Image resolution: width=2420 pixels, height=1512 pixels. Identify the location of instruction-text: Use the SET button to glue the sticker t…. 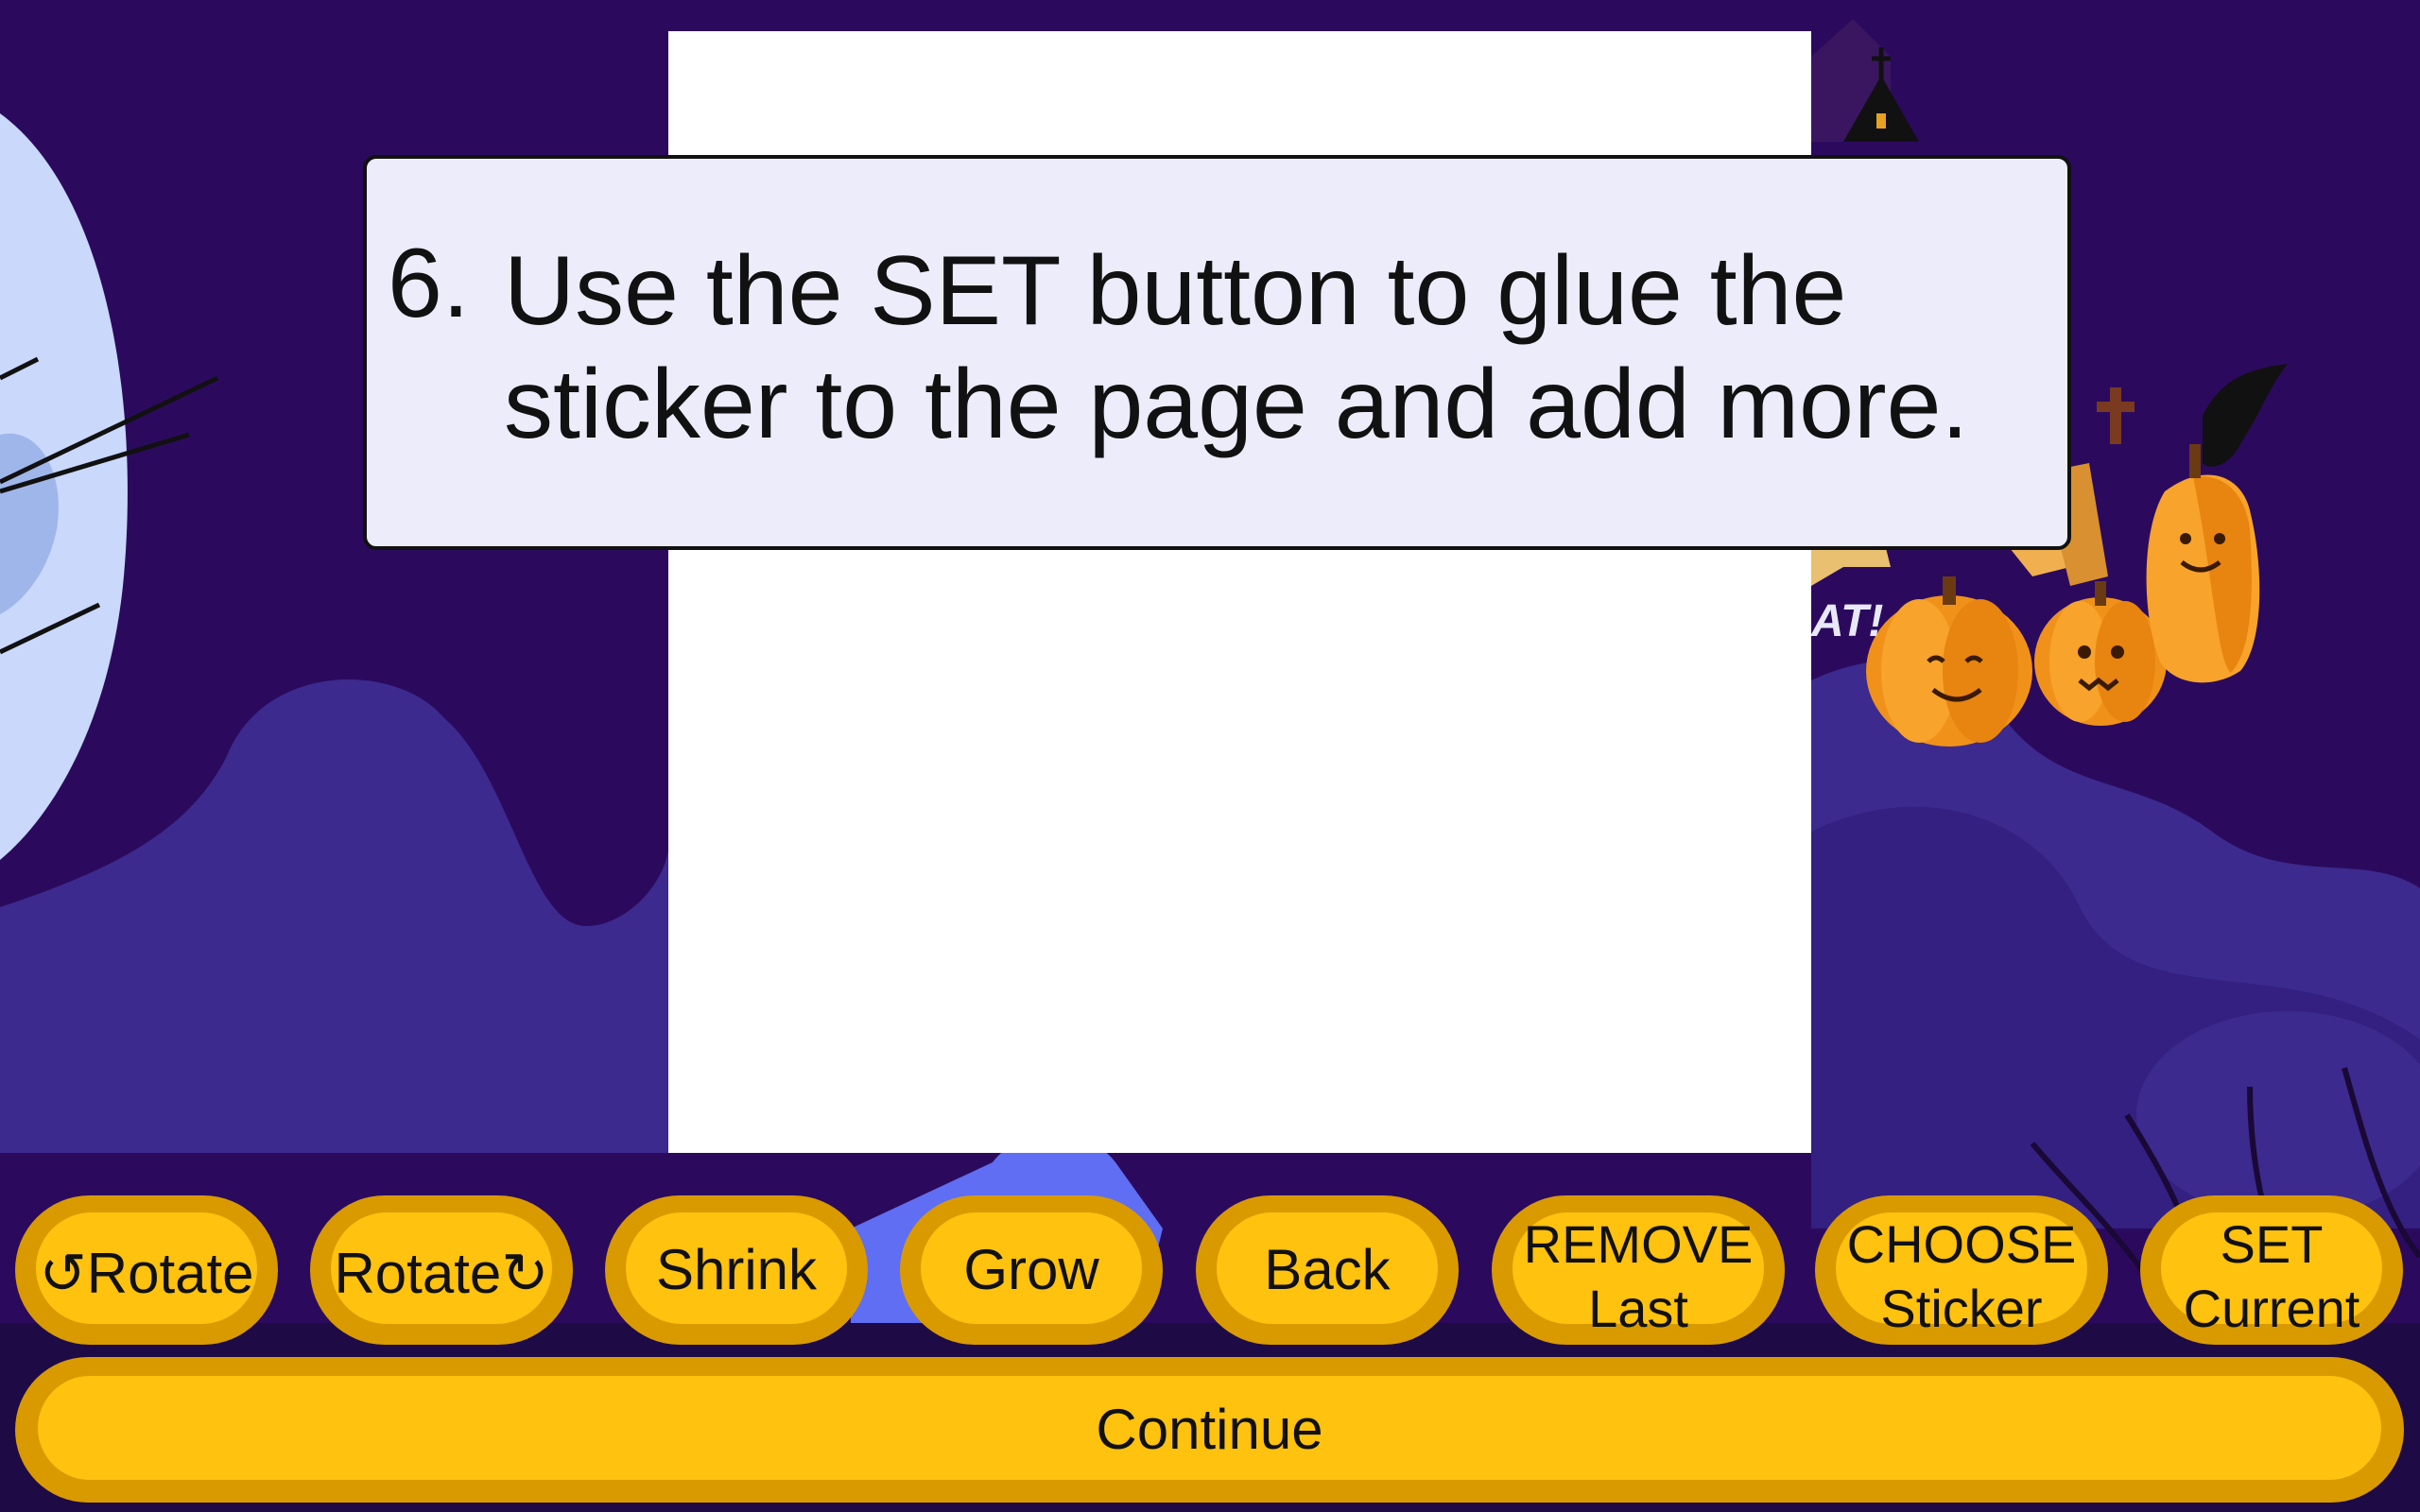
(1236, 347).